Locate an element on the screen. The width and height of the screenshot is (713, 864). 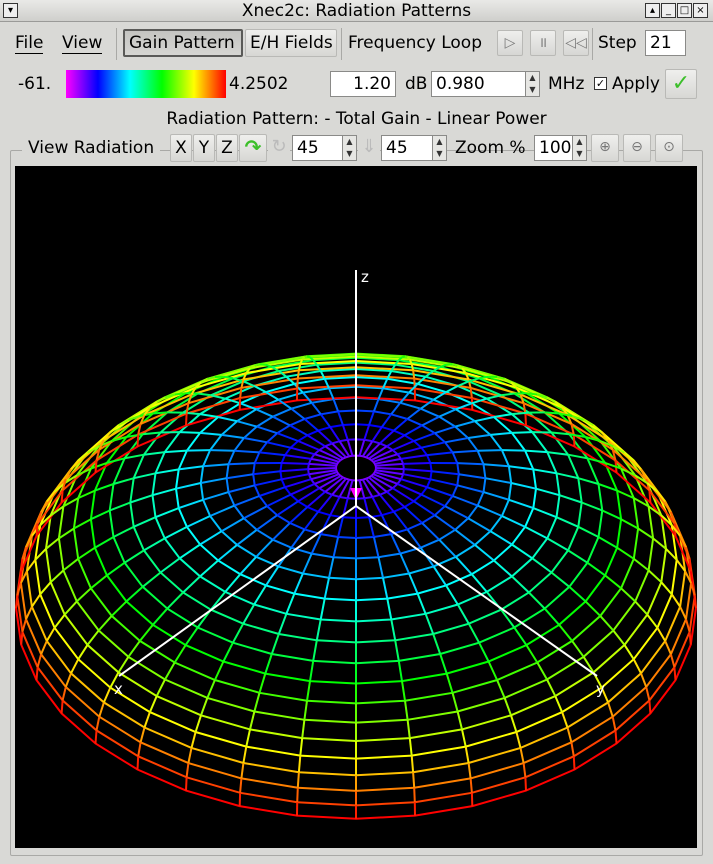
view-radiation-label: View Radiation is located at coordinates (91, 148).